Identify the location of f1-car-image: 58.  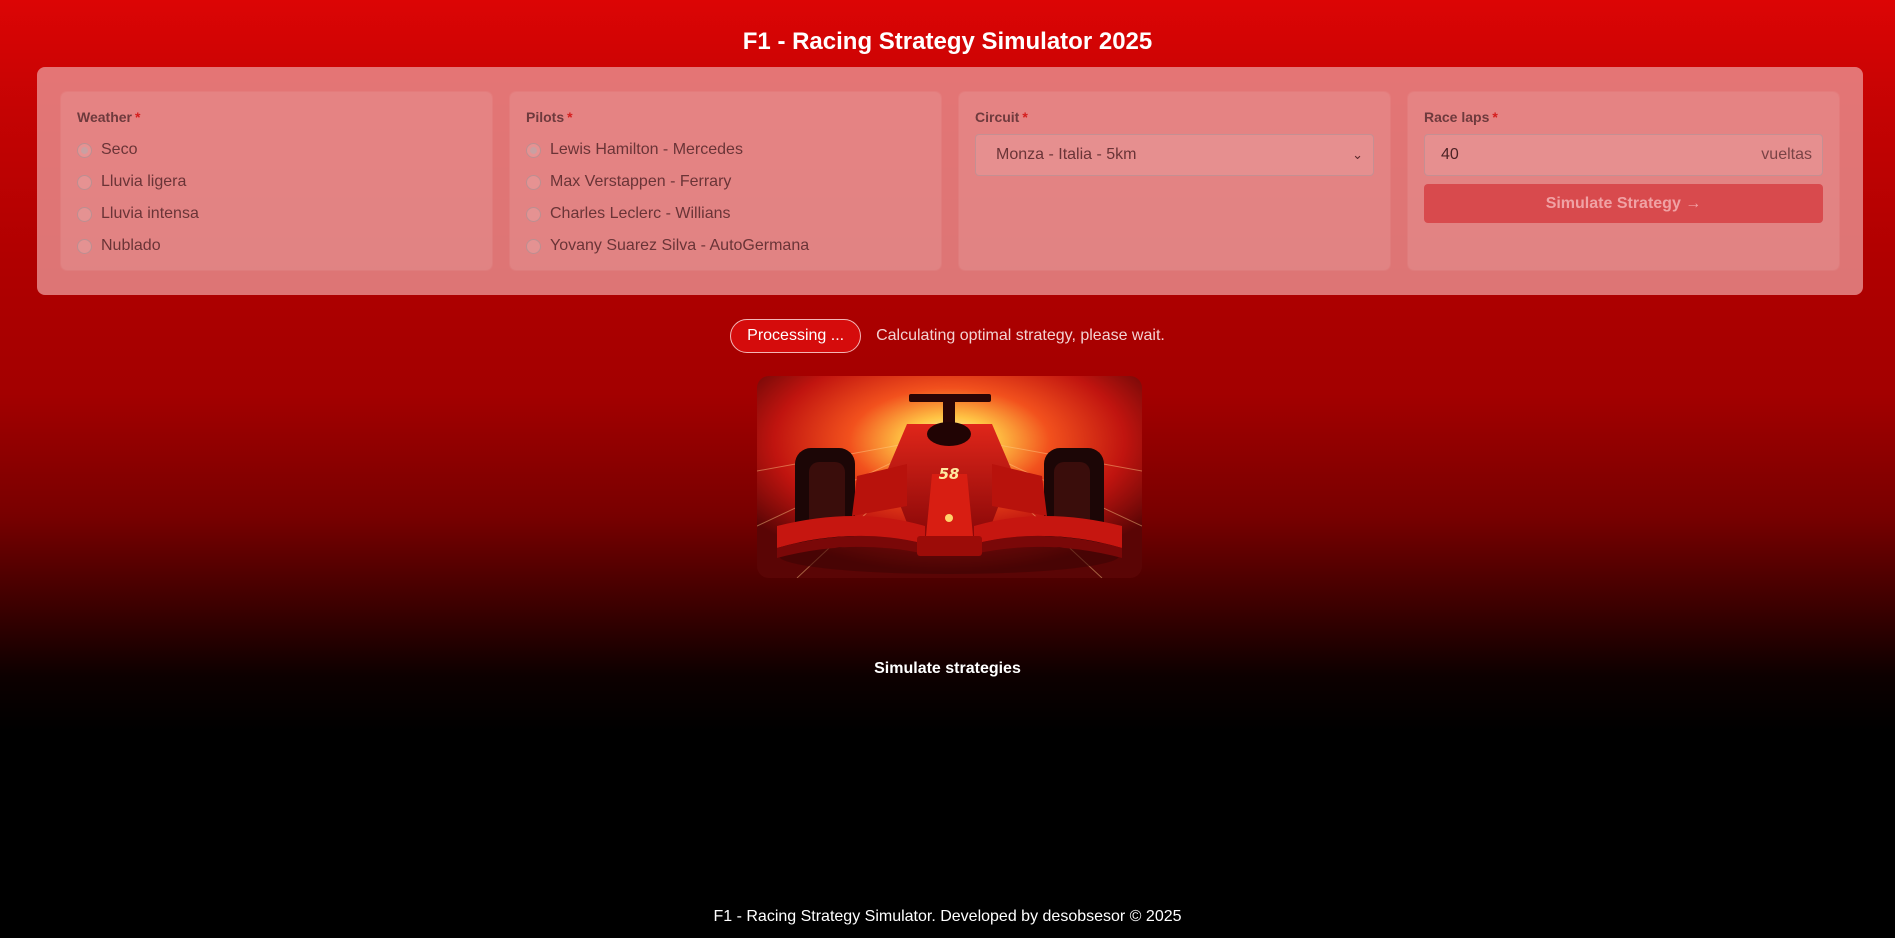
(949, 477).